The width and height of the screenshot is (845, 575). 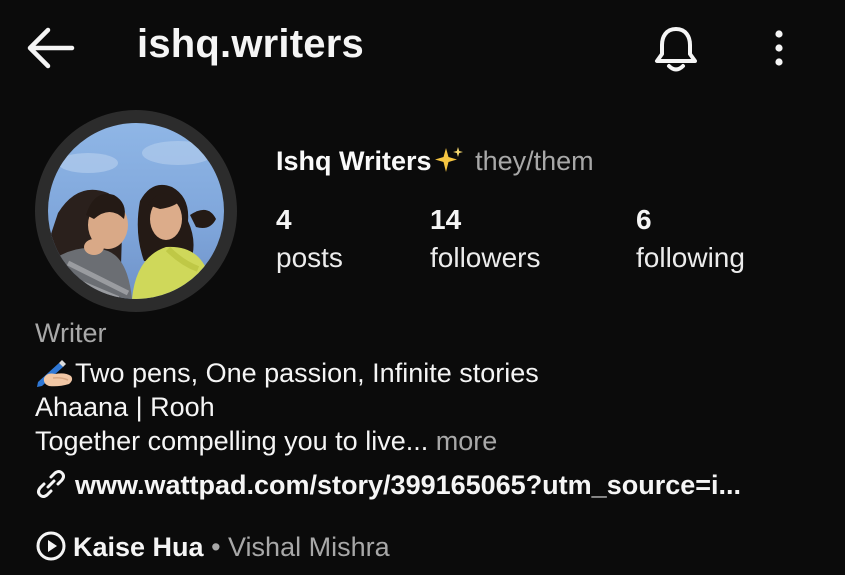 I want to click on following-count: 6, so click(x=644, y=219).